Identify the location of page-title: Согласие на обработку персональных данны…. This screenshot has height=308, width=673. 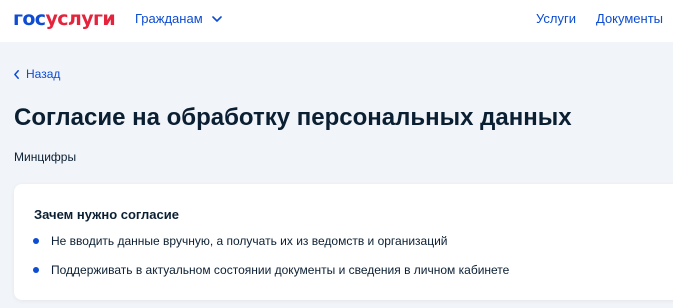
(293, 117).